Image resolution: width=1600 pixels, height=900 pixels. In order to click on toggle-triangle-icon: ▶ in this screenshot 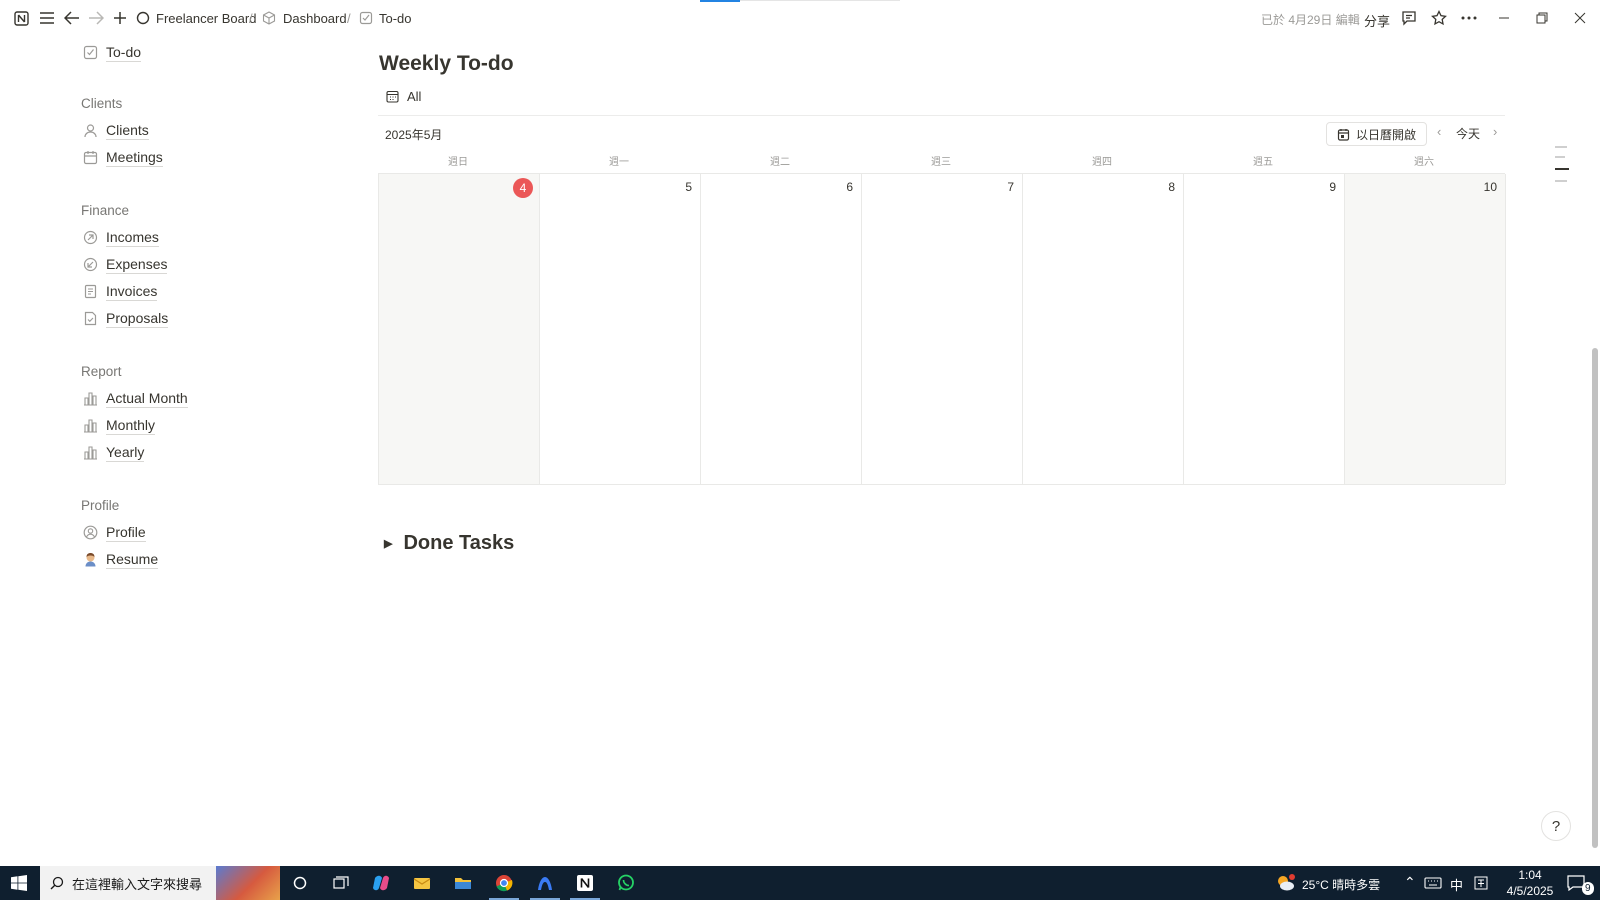, I will do `click(388, 543)`.